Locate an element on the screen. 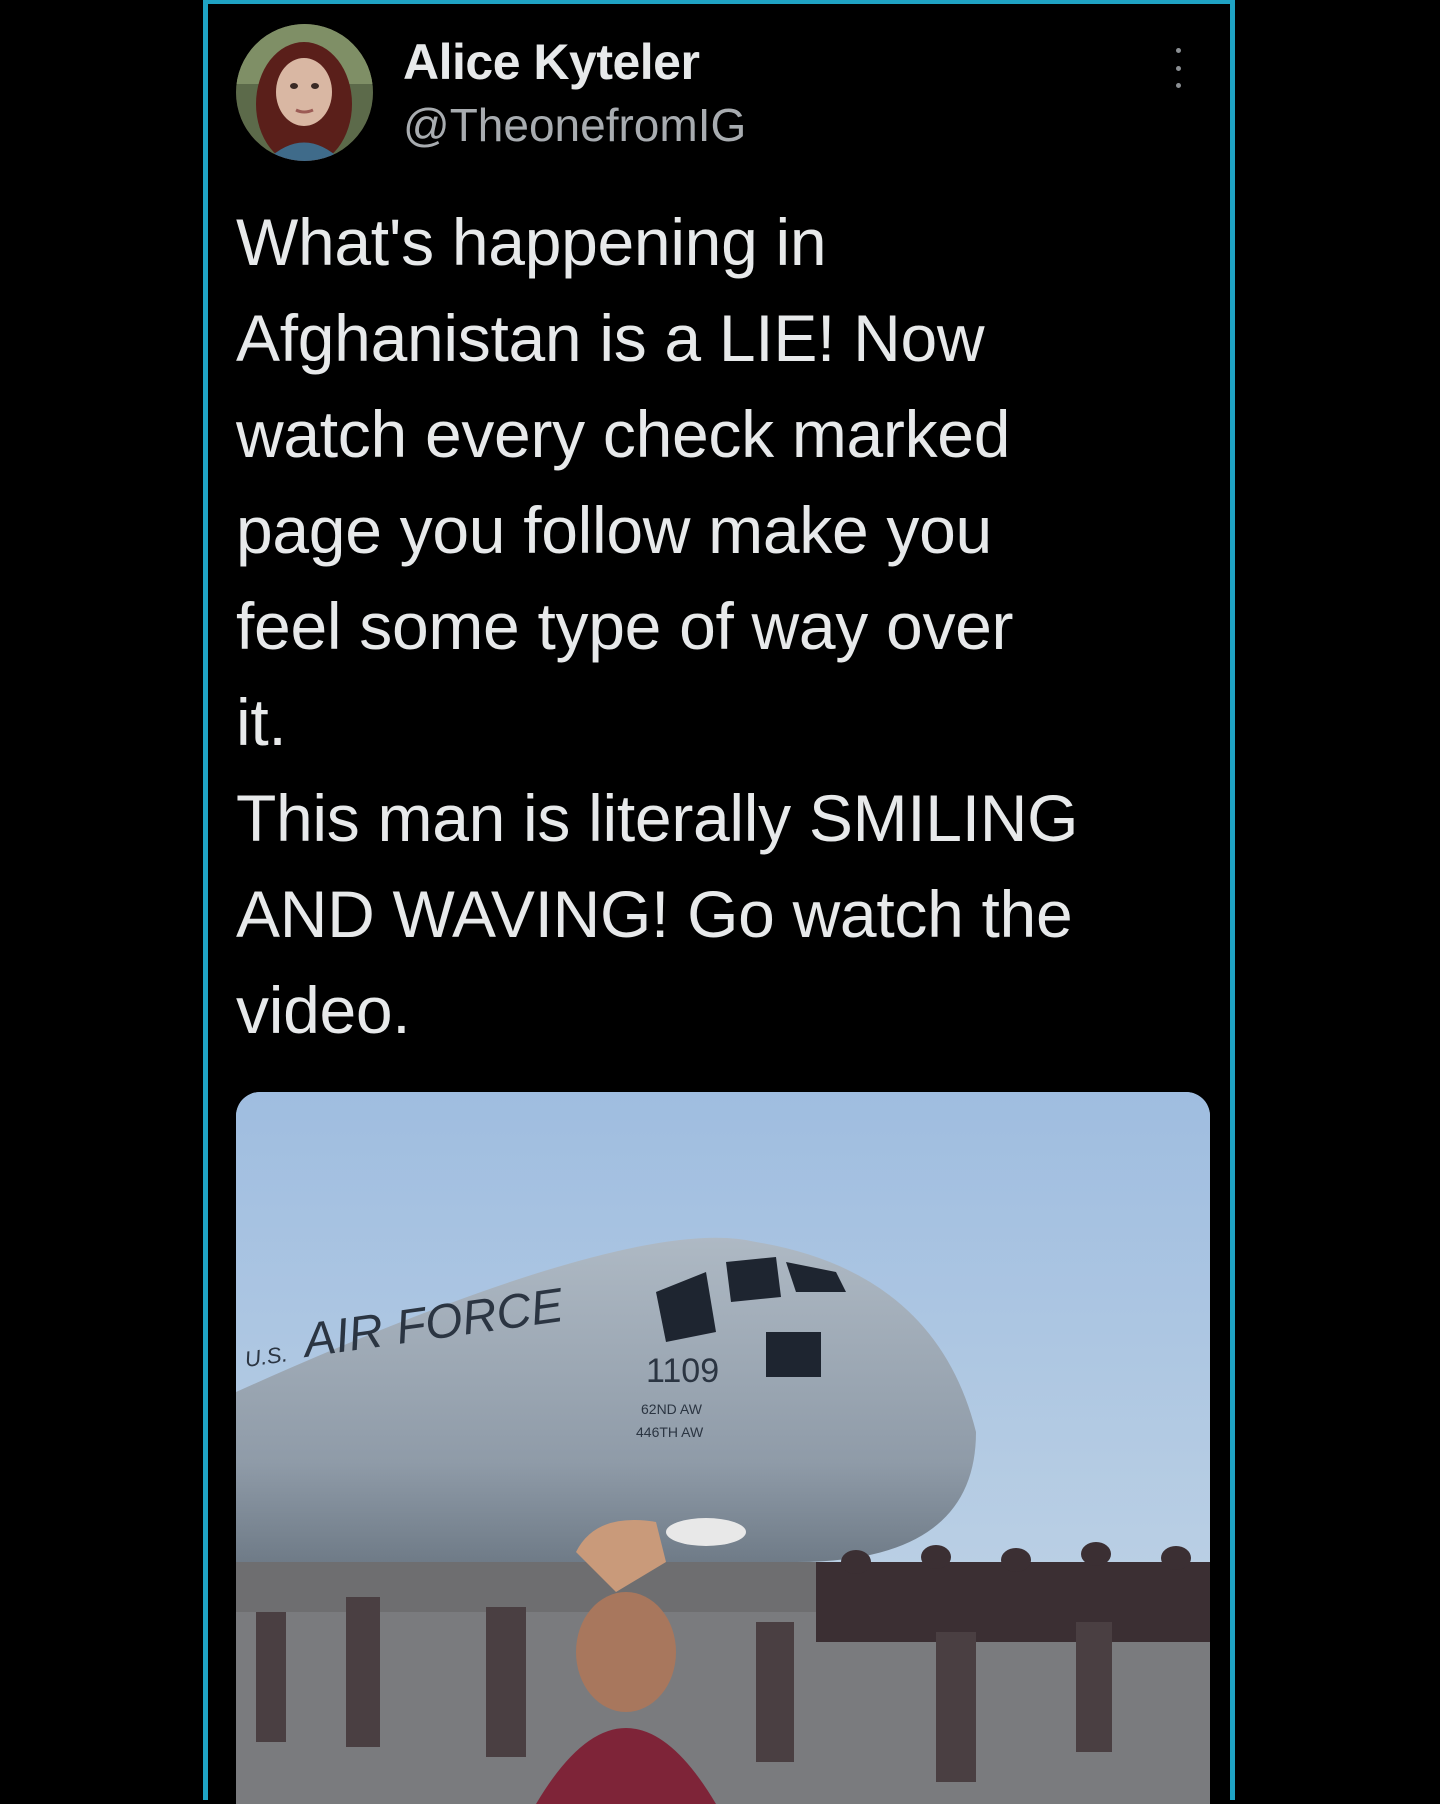  wing-code-2: 446TH AW is located at coordinates (670, 1432).